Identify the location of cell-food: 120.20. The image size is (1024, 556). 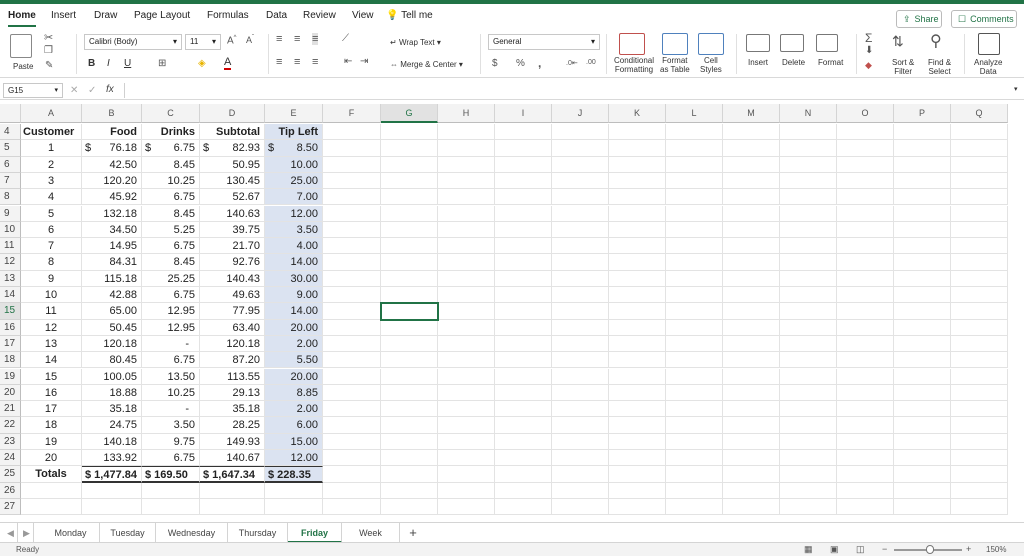
(112, 181).